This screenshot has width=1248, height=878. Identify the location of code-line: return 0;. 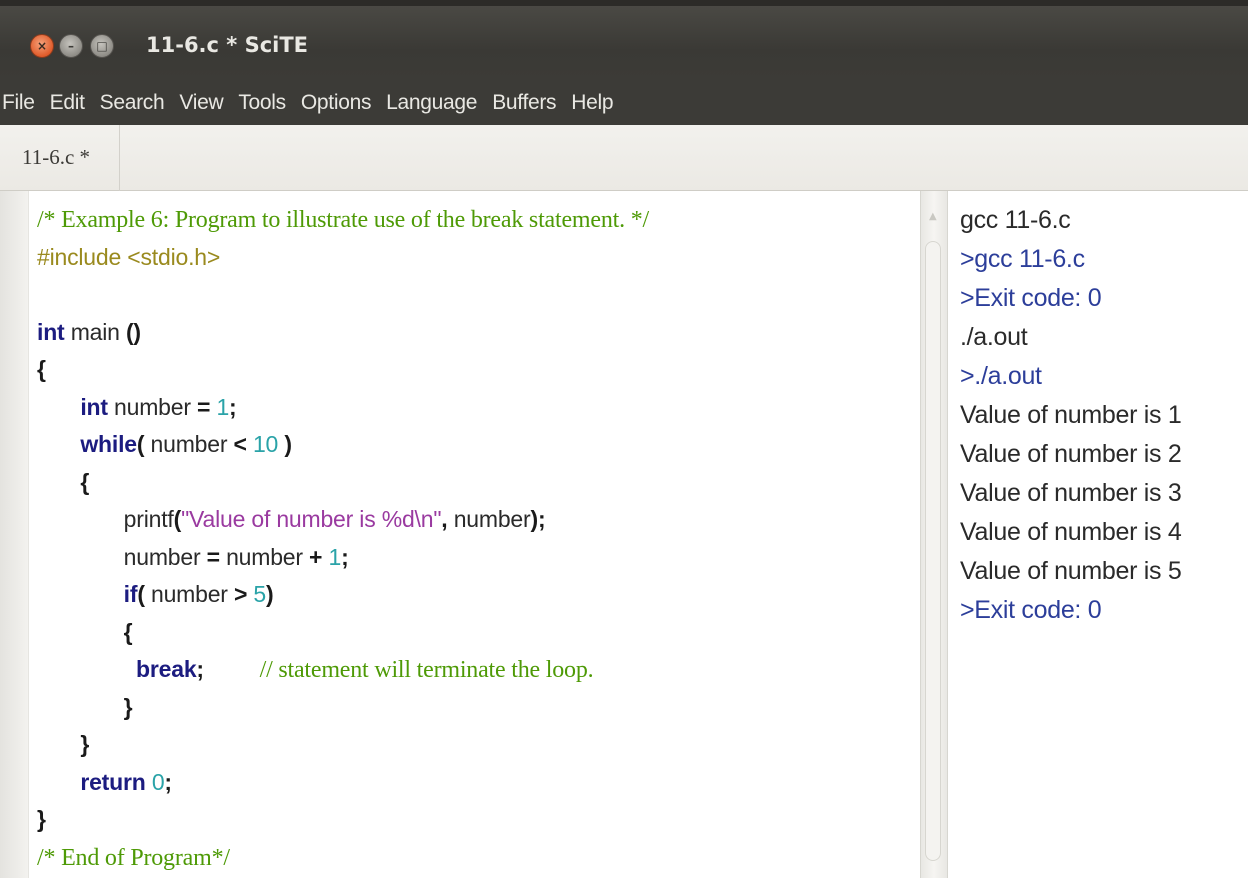
(343, 783).